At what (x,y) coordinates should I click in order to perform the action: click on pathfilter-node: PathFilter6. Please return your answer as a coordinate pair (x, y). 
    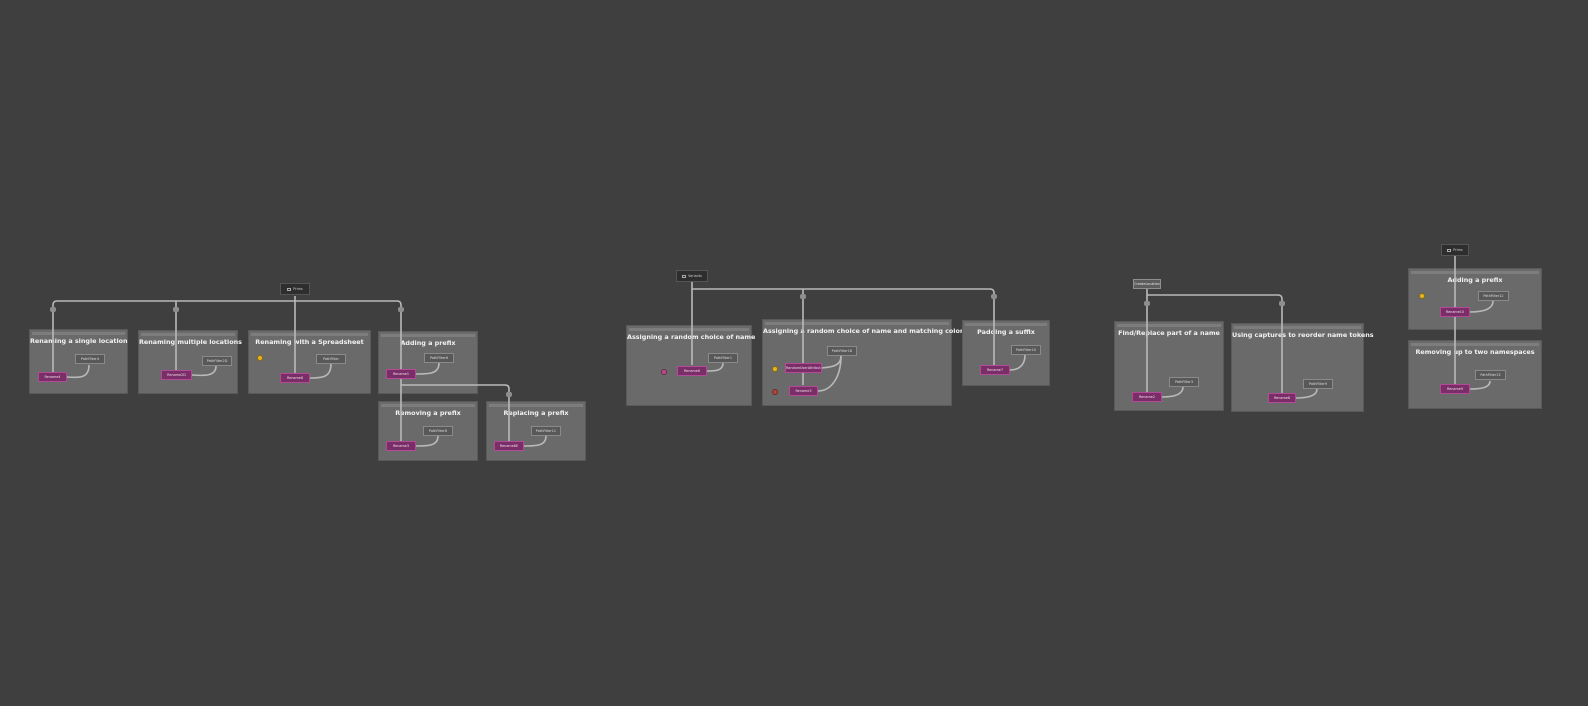
    Looking at the image, I should click on (439, 358).